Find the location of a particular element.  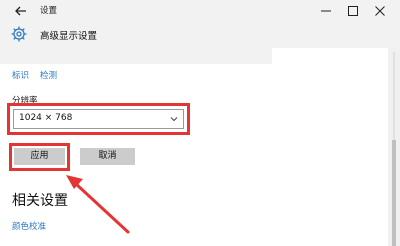

scrollbar is located at coordinates (394, 147).